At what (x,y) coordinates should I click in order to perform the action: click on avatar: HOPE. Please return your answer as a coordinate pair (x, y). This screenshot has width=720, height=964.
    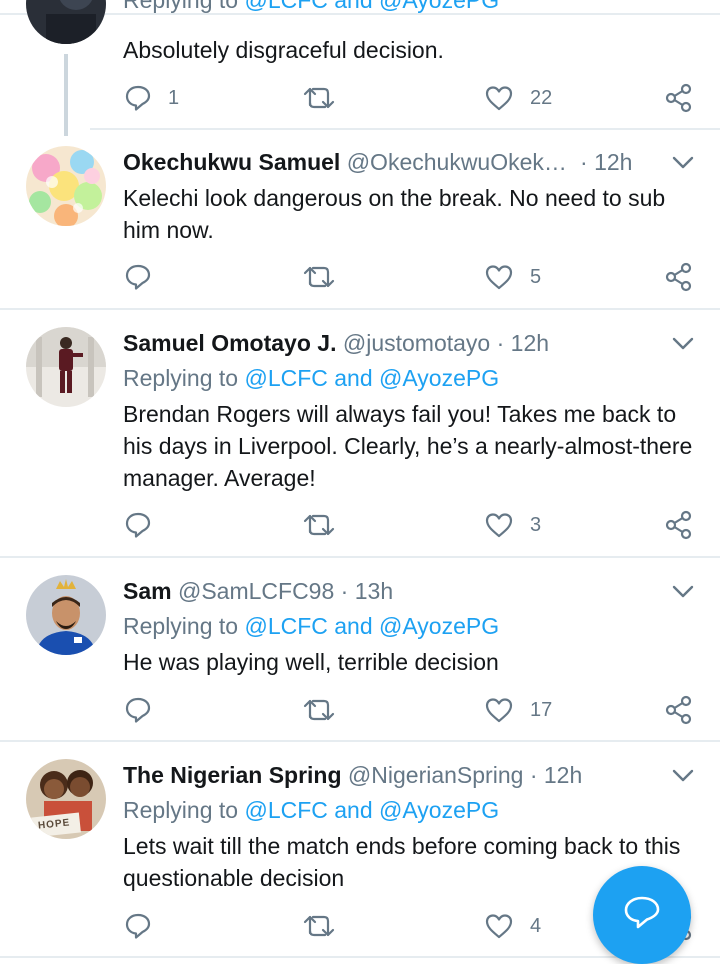
    Looking at the image, I should click on (66, 799).